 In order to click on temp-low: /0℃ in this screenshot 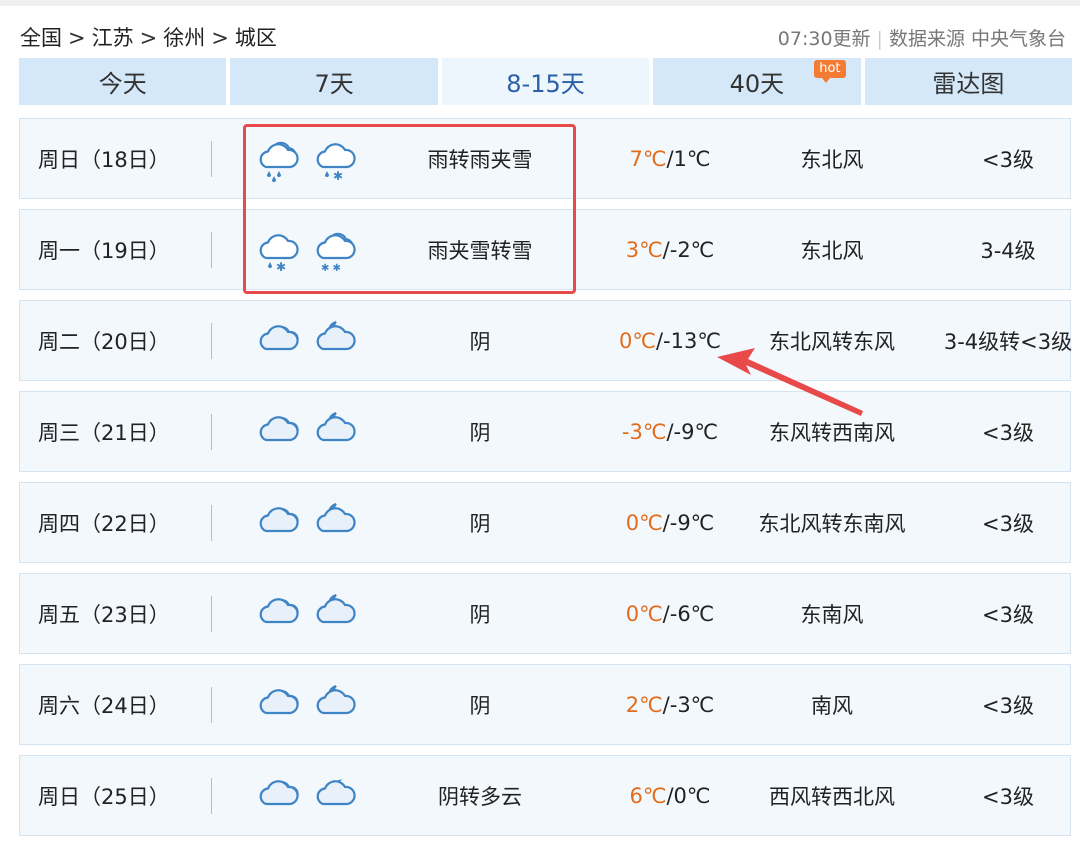, I will do `click(688, 795)`.